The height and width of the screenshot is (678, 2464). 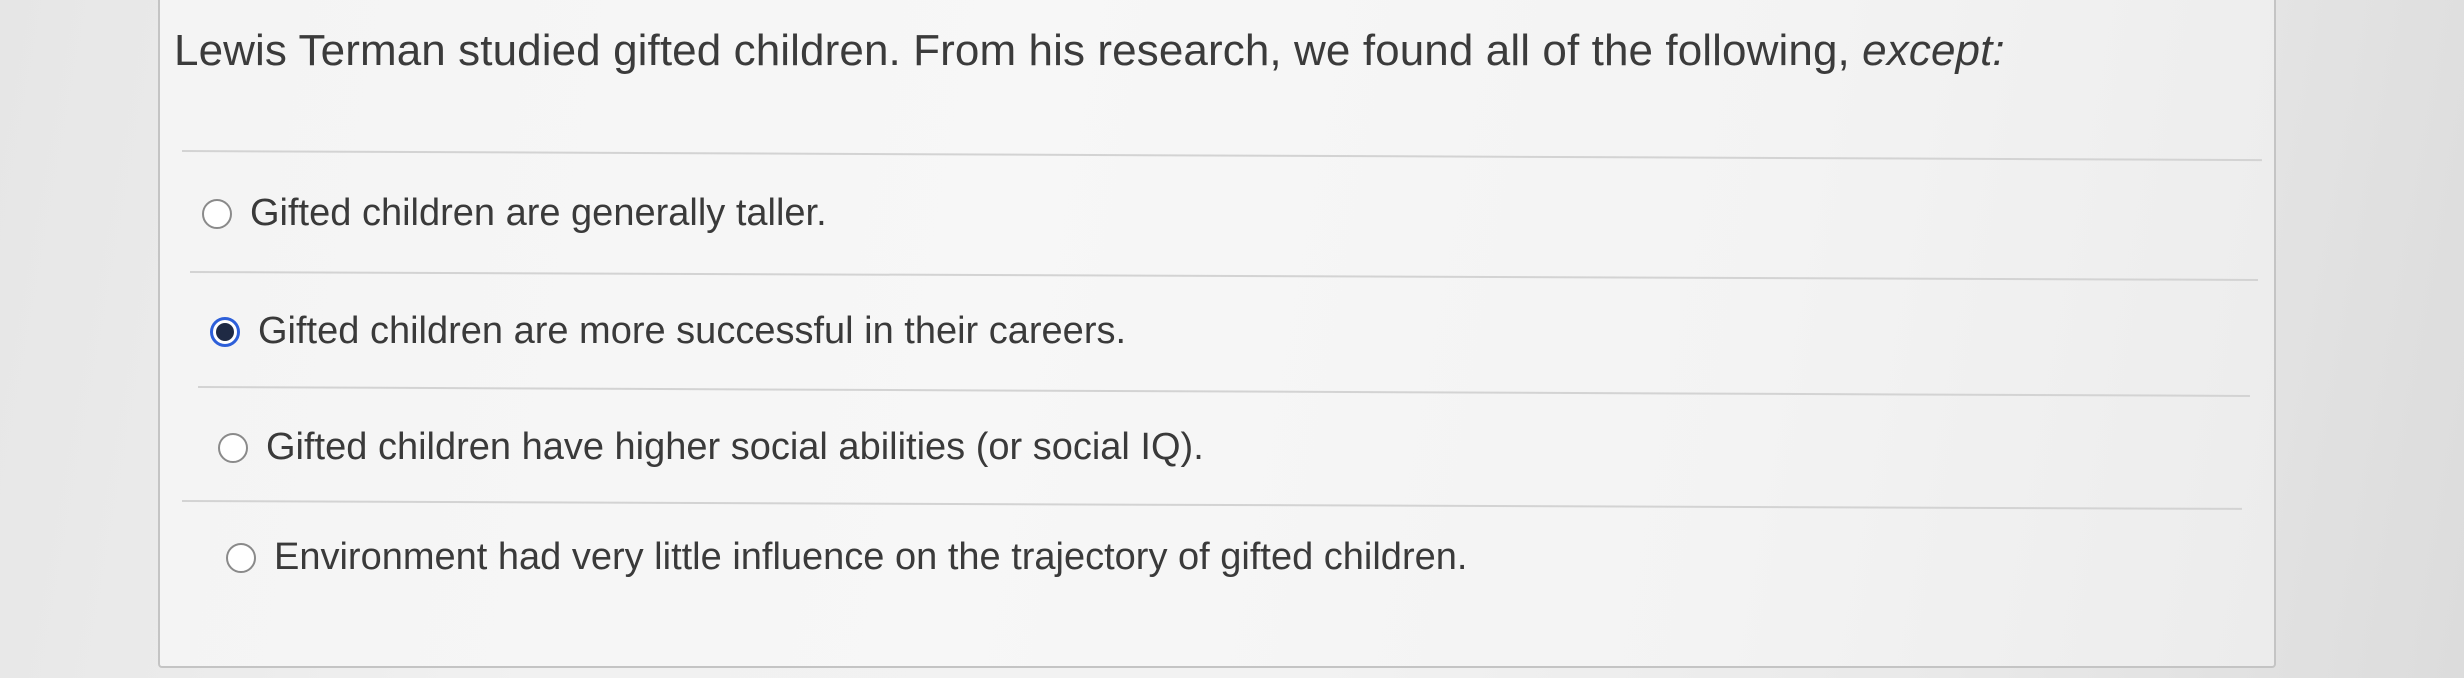 I want to click on radio-button-selected-icon, so click(x=225, y=331).